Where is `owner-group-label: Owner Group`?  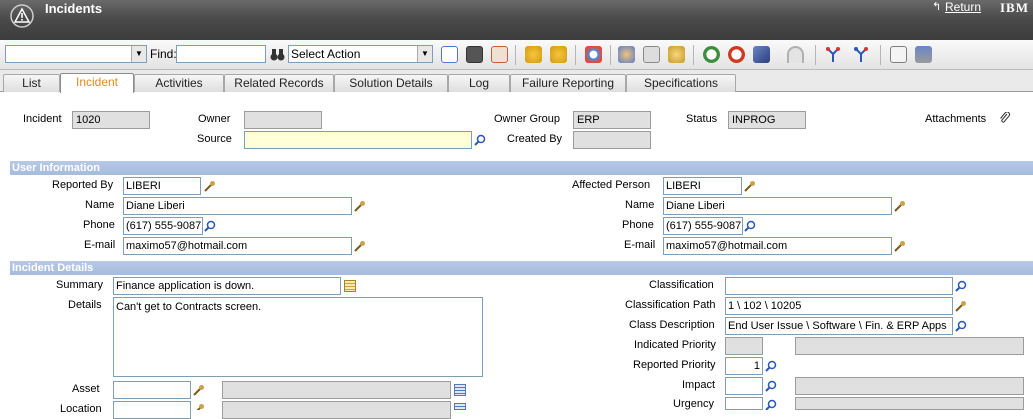
owner-group-label: Owner Group is located at coordinates (527, 119).